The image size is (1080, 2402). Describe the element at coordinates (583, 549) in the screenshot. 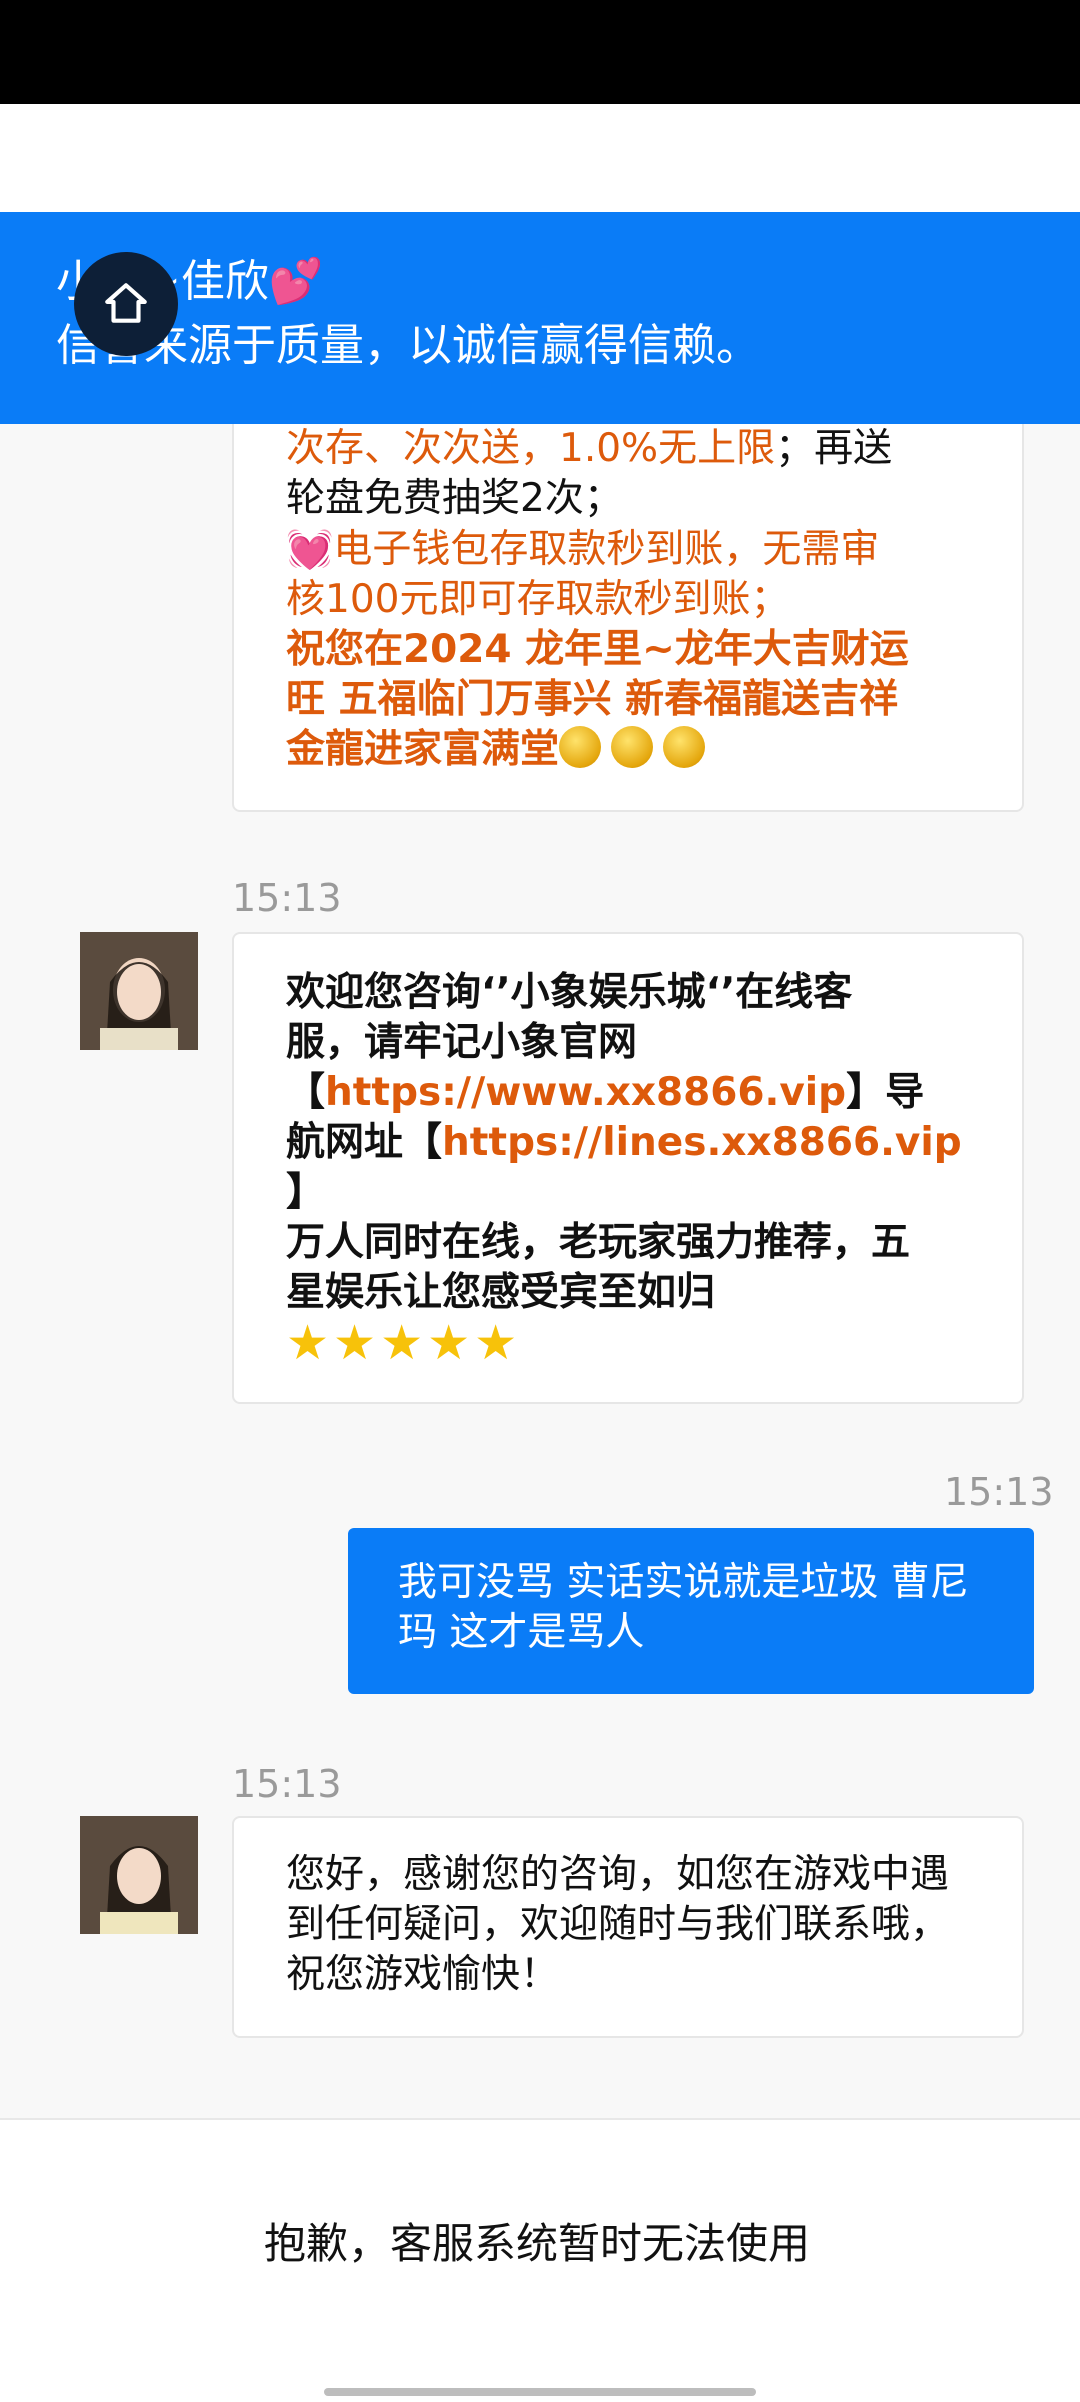

I see `message-line: 💓电子钱包存取款秒到账，无需审` at that location.